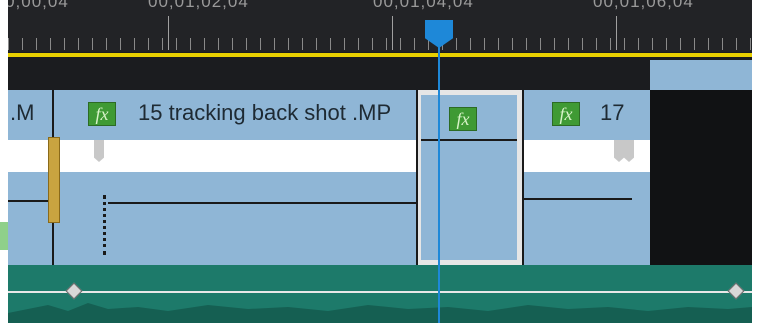 Image resolution: width=760 pixels, height=323 pixels. Describe the element at coordinates (701, 177) in the screenshot. I see `empty-track-gap` at that location.